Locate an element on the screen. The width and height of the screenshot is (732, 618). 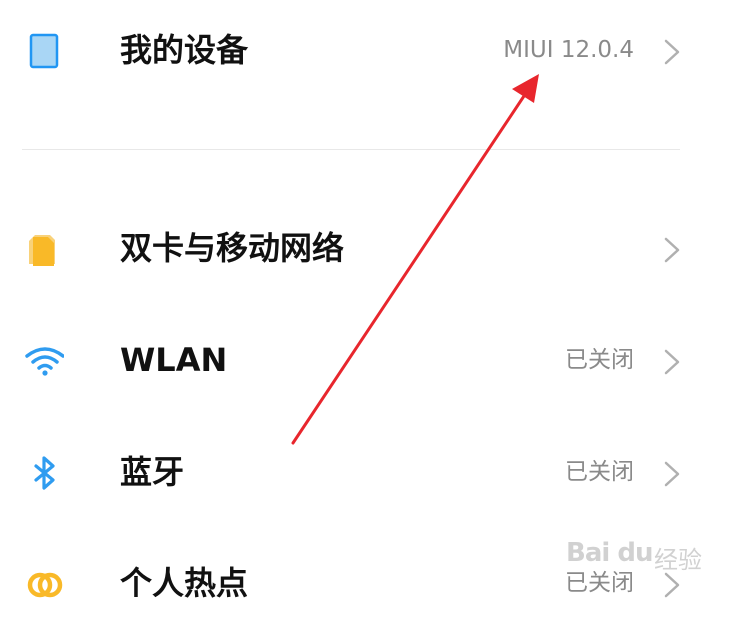
settings-item-label: 我的设备 is located at coordinates (184, 50).